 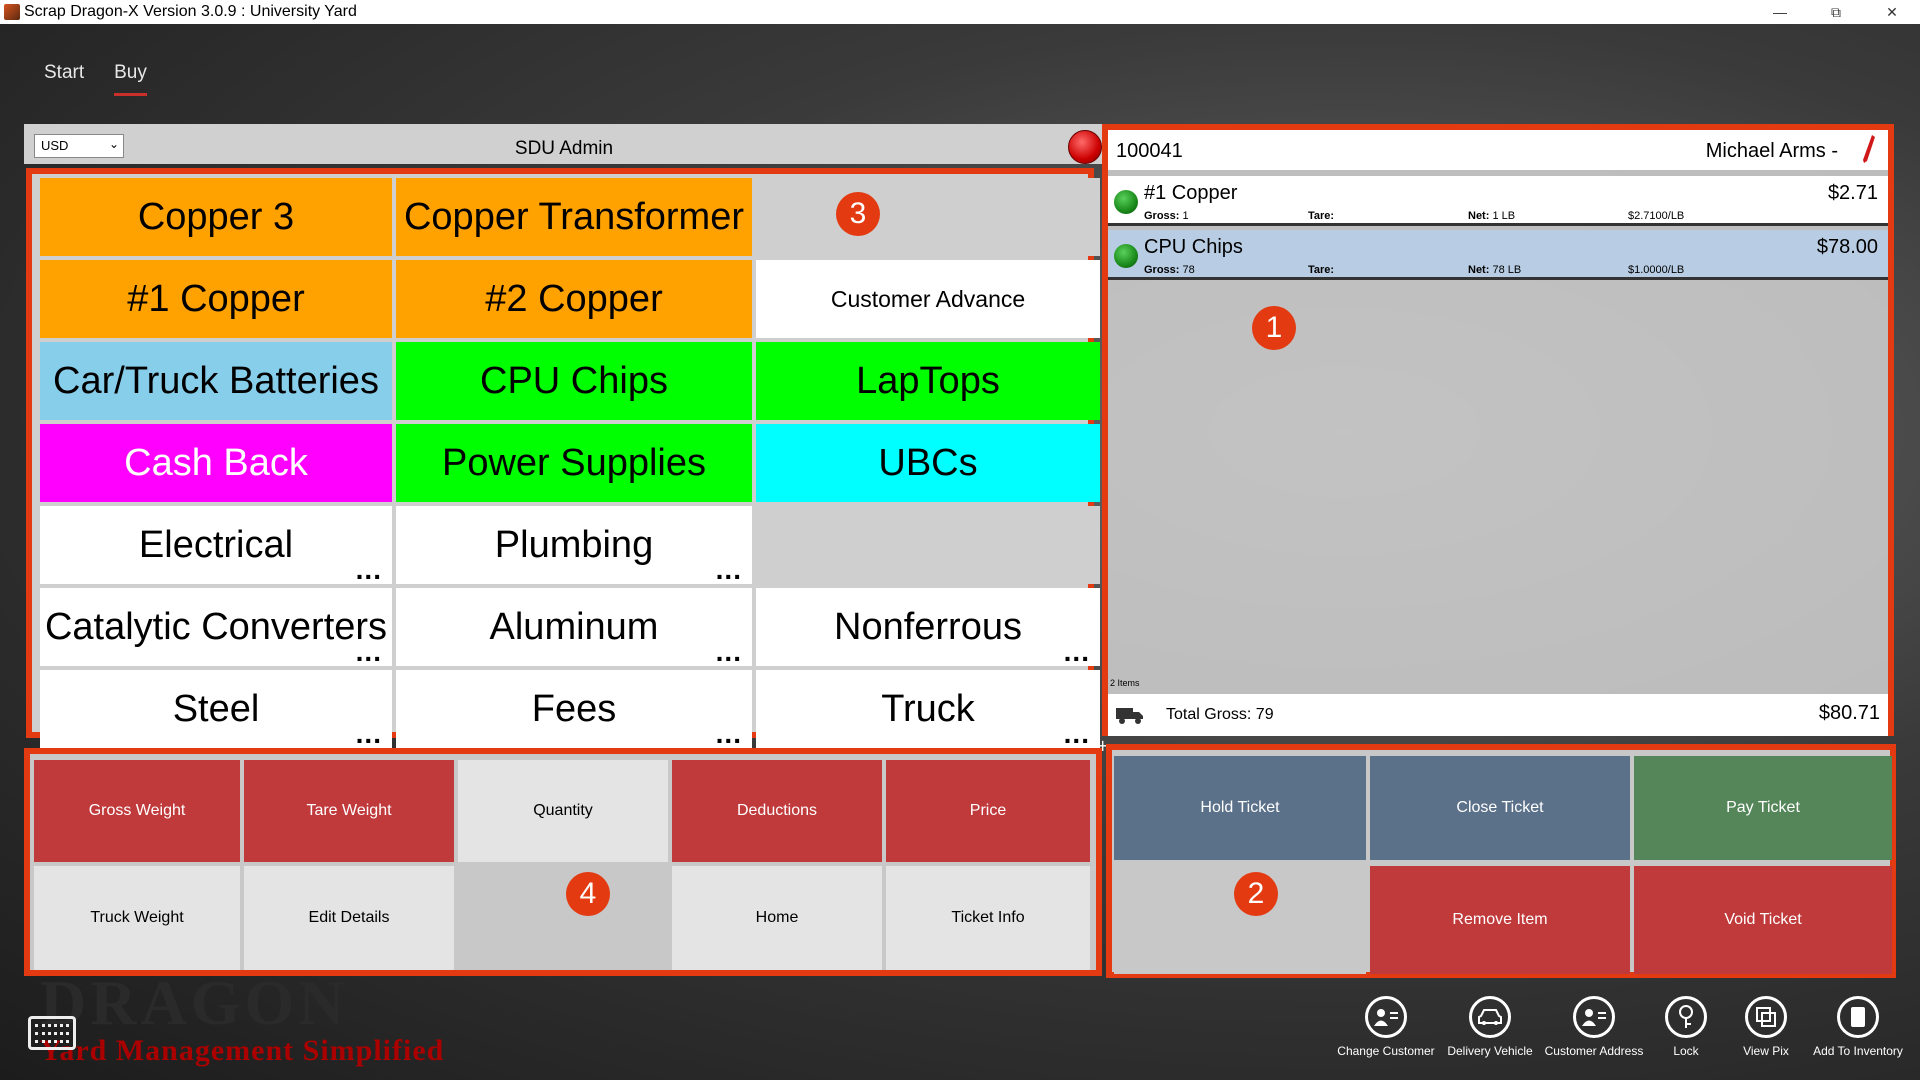 What do you see at coordinates (1766, 1027) in the screenshot?
I see `view-pix-button: View Pix` at bounding box center [1766, 1027].